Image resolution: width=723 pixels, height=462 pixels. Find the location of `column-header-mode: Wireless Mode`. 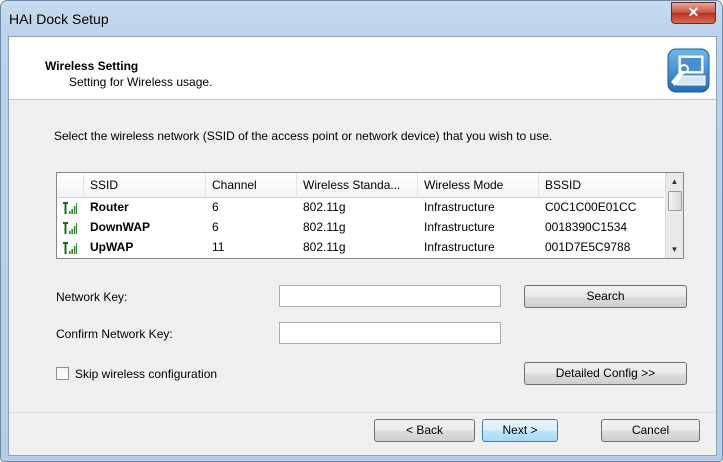

column-header-mode: Wireless Mode is located at coordinates (478, 185).